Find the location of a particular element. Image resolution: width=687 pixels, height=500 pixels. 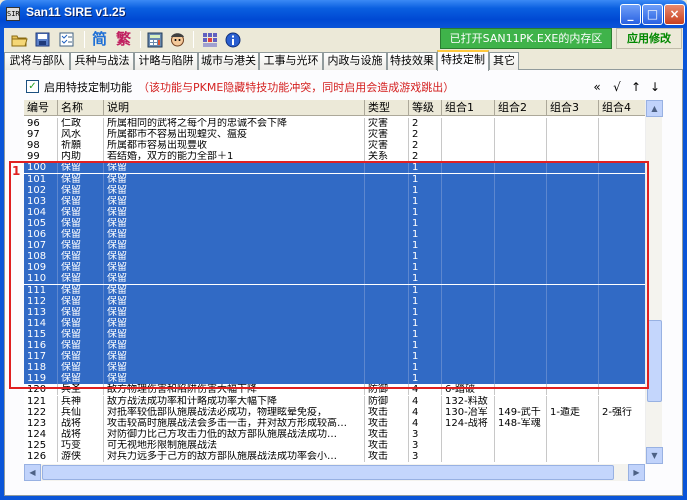

column-header: 说明 is located at coordinates (234, 108).